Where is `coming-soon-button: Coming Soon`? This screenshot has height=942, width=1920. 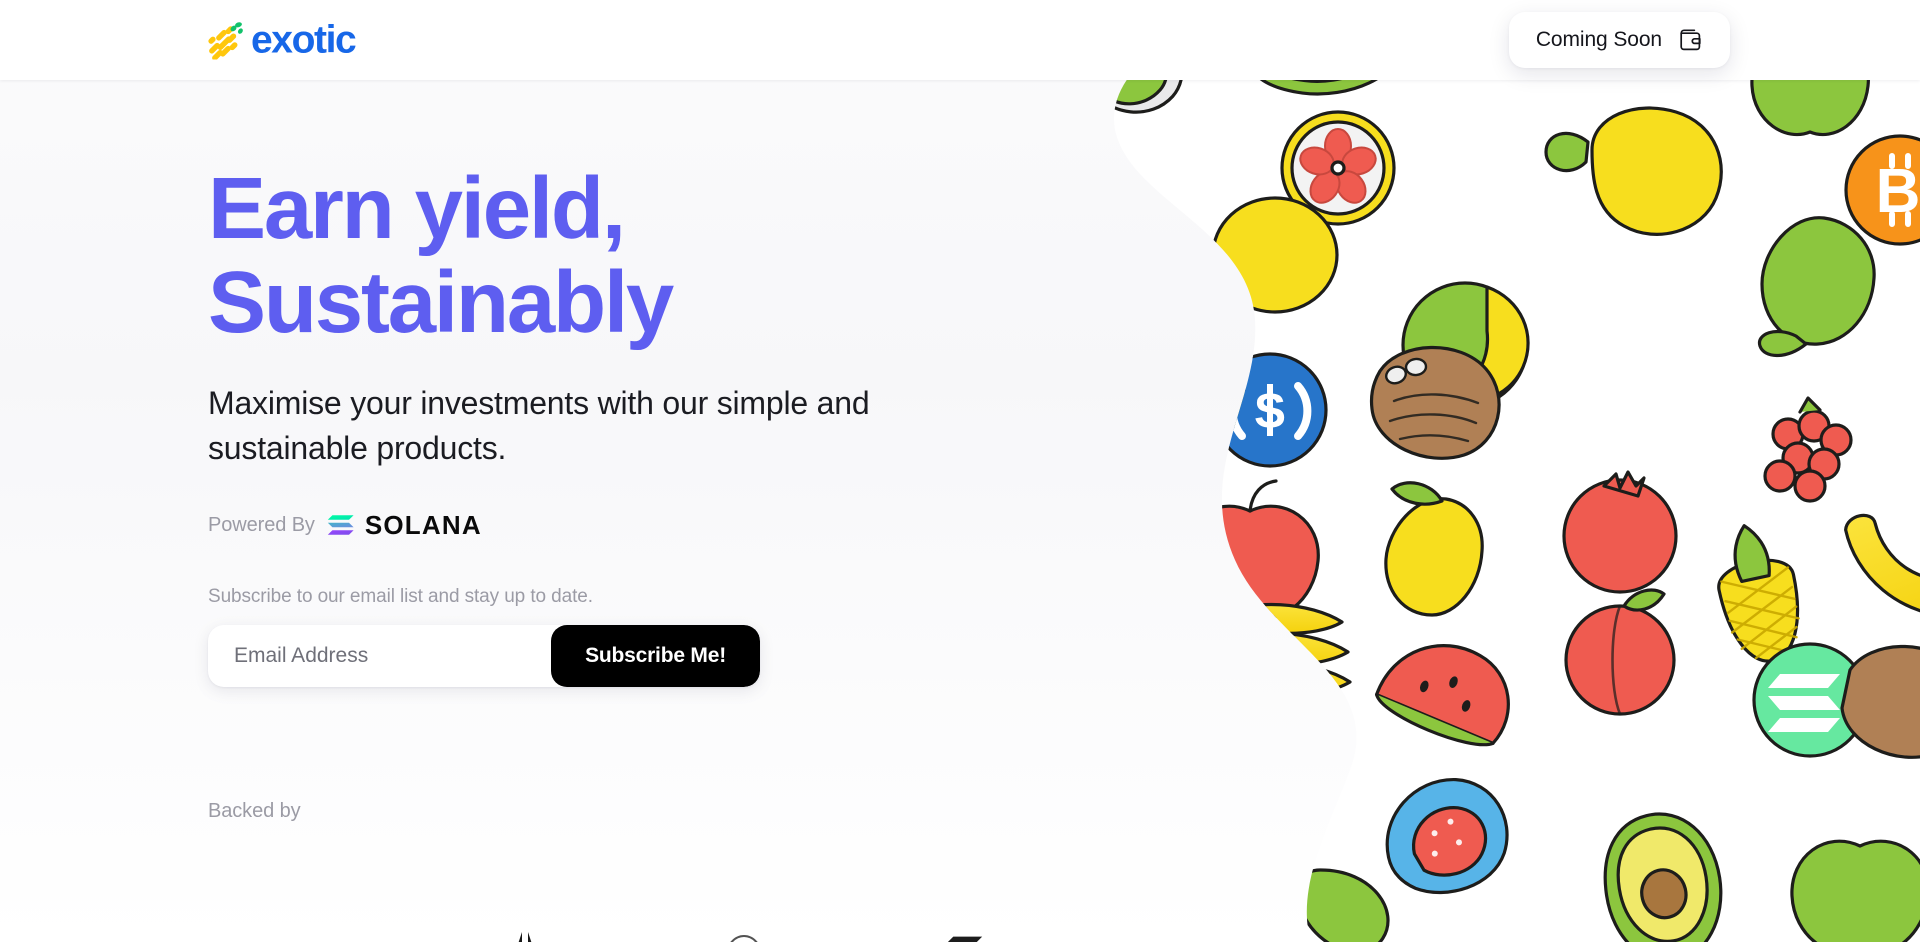 coming-soon-button: Coming Soon is located at coordinates (1619, 40).